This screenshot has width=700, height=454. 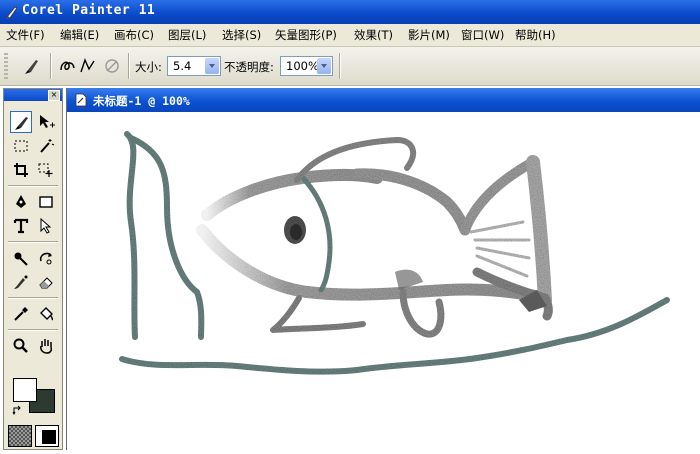 I want to click on fish-body-top-stroke, so click(x=292, y=195).